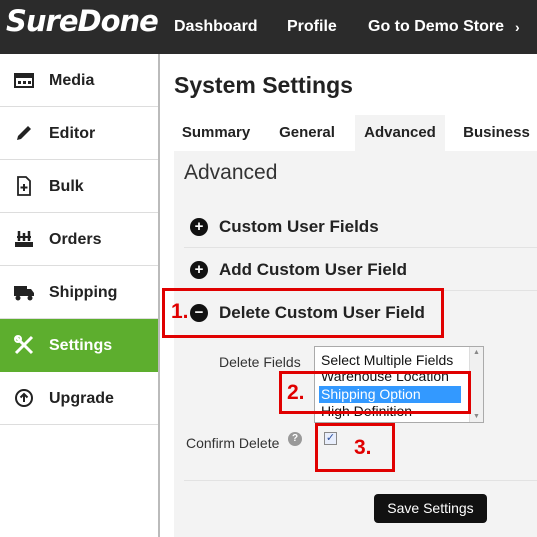 This screenshot has height=537, width=537. What do you see at coordinates (72, 133) in the screenshot?
I see `sidebar-item-label: Editor` at bounding box center [72, 133].